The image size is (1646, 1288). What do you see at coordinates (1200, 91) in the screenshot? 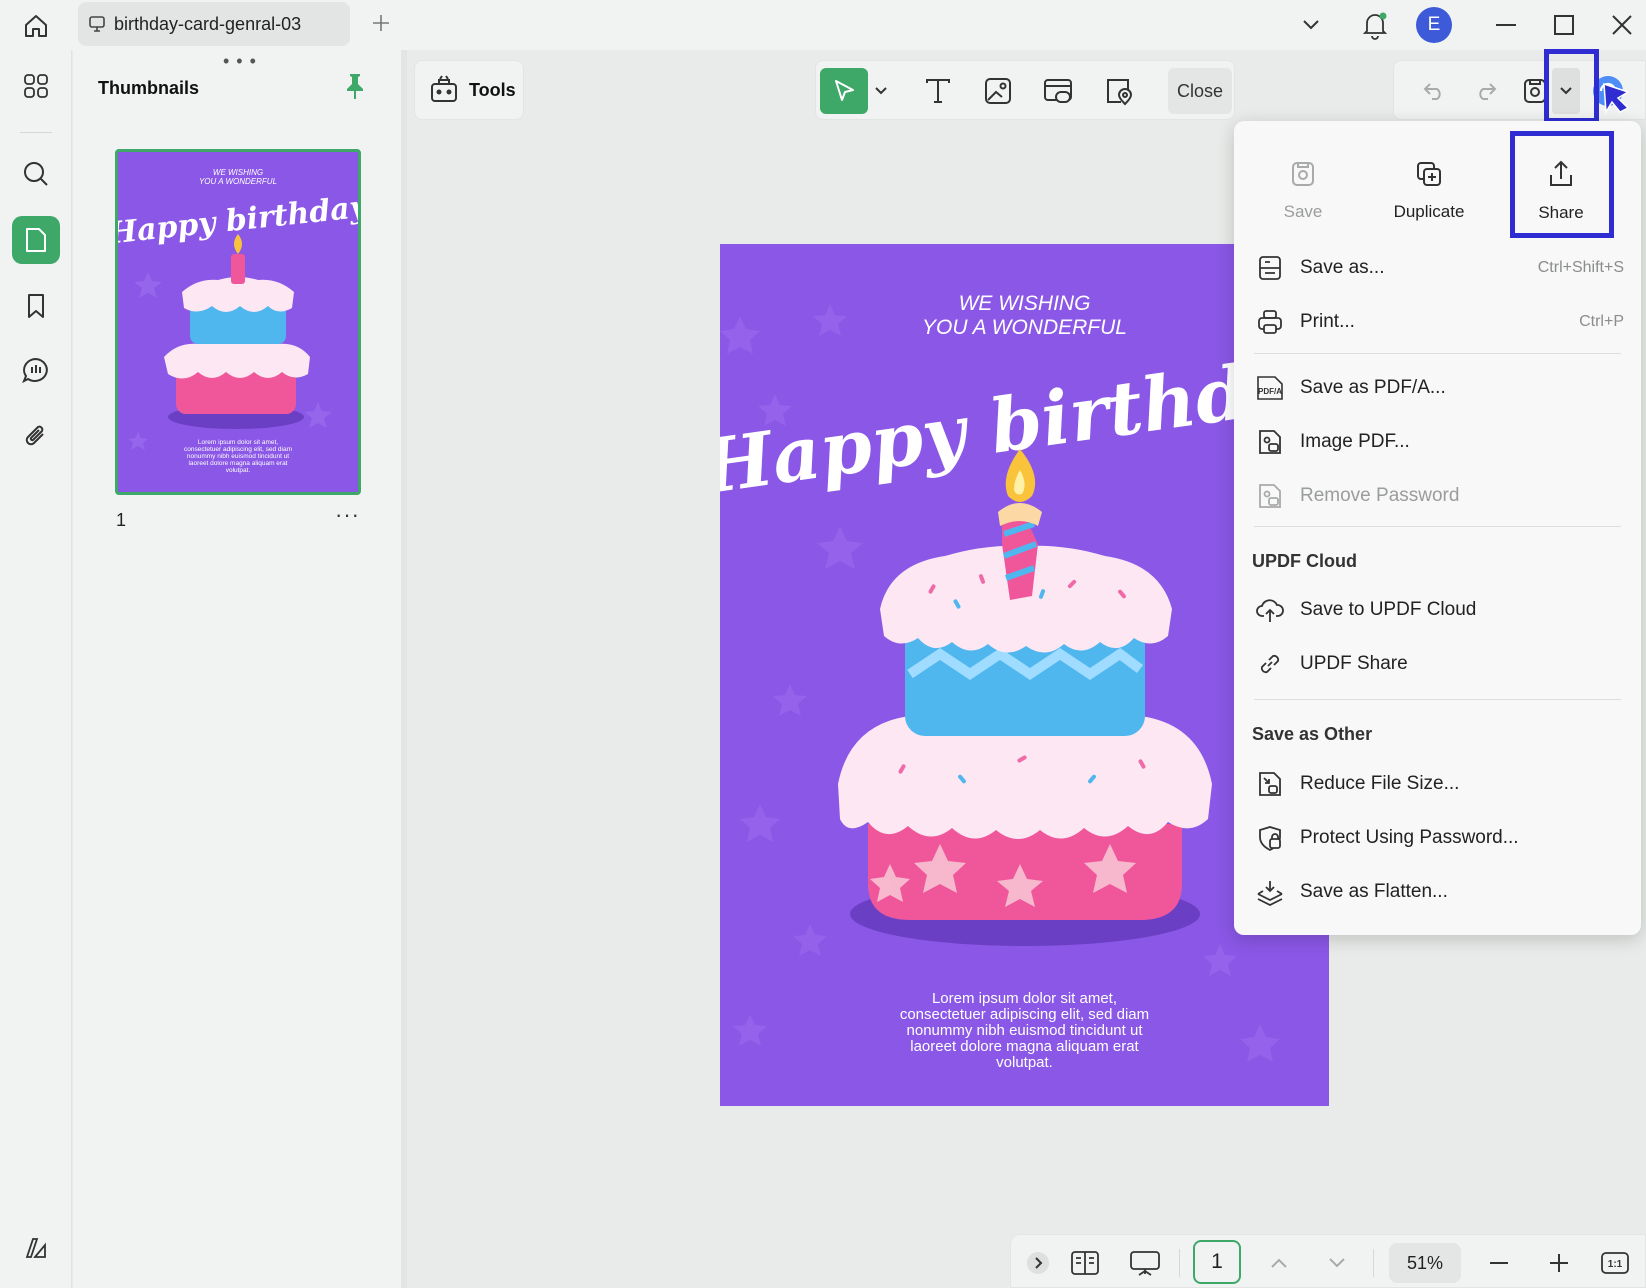
I see `close-edit-button: Close` at bounding box center [1200, 91].